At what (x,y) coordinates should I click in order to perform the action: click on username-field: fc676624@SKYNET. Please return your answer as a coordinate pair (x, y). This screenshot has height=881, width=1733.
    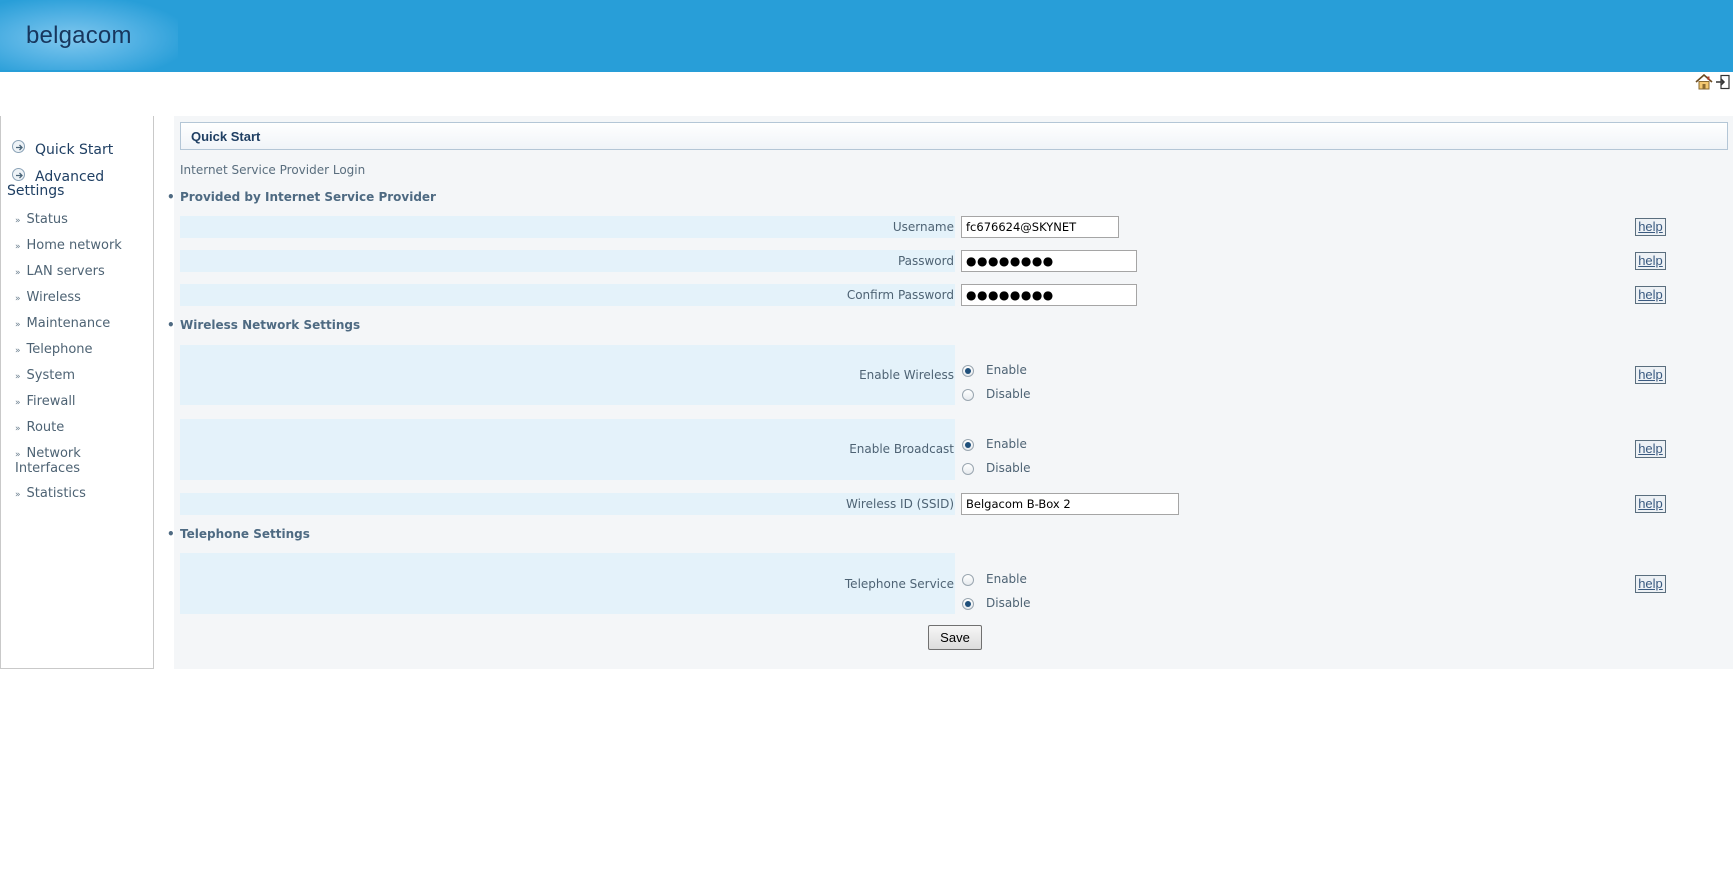
    Looking at the image, I should click on (1040, 227).